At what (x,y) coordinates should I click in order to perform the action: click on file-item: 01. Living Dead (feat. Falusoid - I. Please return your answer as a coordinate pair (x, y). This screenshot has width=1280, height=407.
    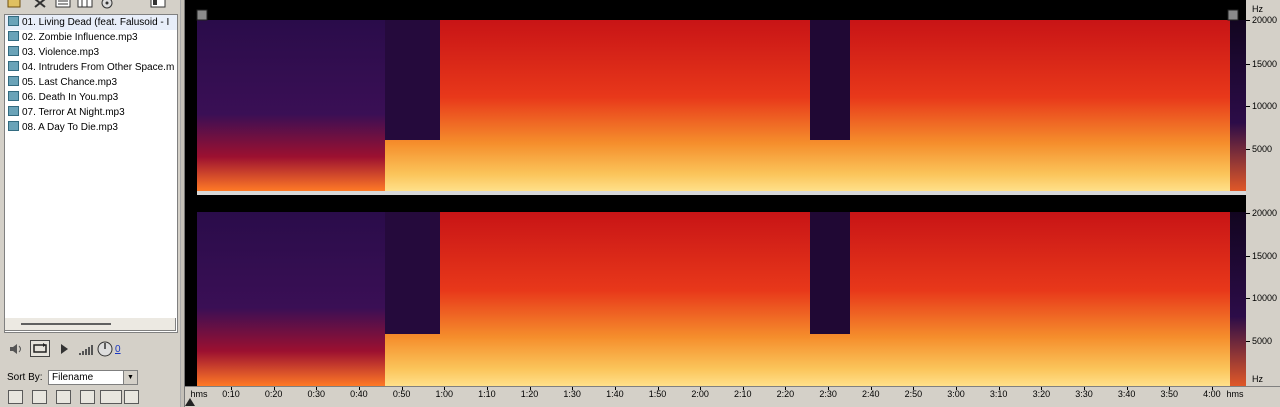
    Looking at the image, I should click on (91, 22).